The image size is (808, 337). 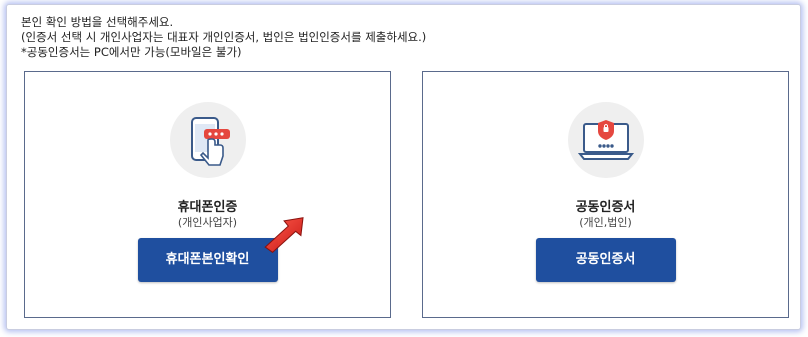 What do you see at coordinates (207, 207) in the screenshot?
I see `phone-card-title: 휴대폰인증` at bounding box center [207, 207].